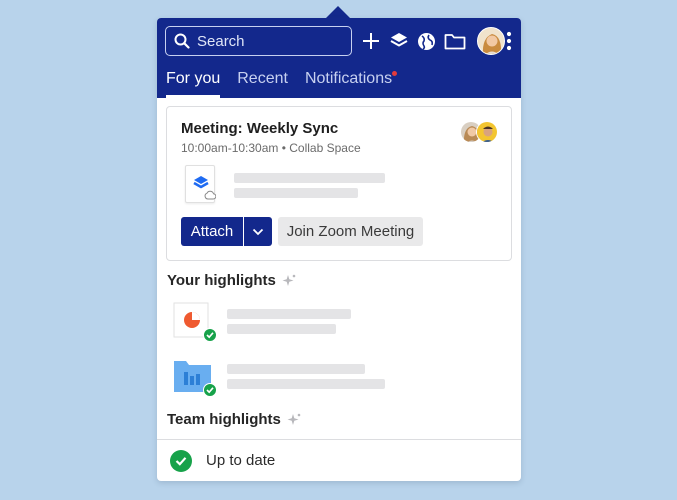 This screenshot has width=677, height=500. I want to click on more-vertical-icon, so click(510, 41).